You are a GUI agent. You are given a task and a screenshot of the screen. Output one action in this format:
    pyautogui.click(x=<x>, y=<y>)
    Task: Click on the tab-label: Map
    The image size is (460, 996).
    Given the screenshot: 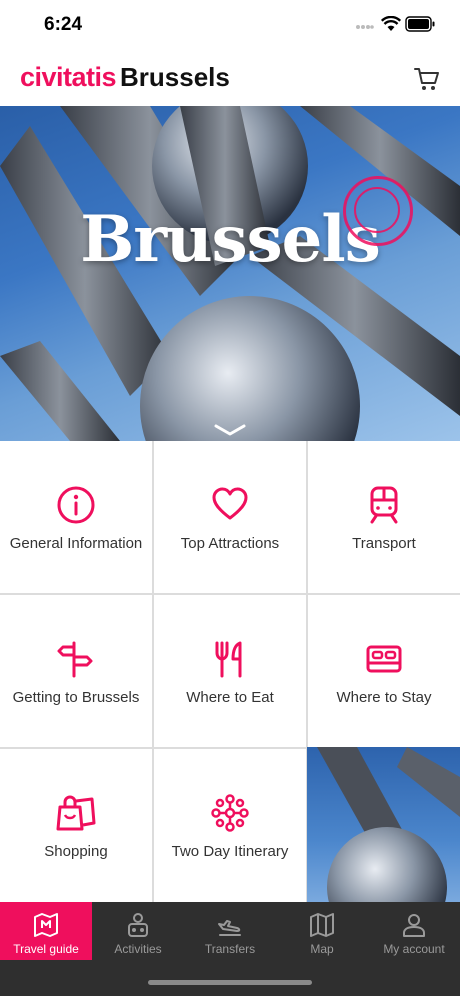 What is the action you would take?
    pyautogui.click(x=322, y=949)
    